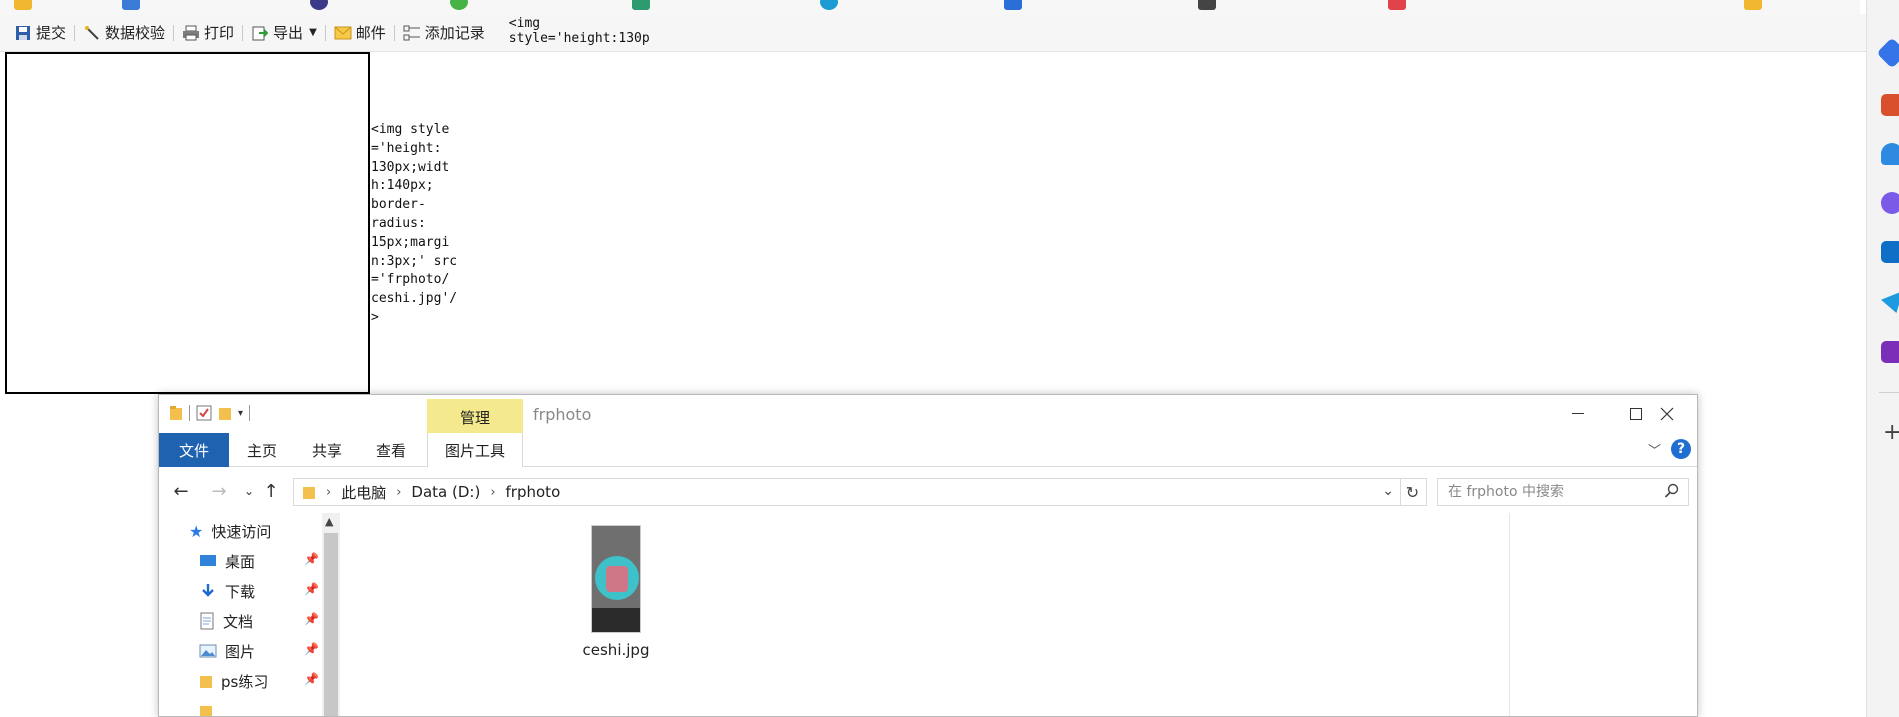 The height and width of the screenshot is (717, 1899). Describe the element at coordinates (1890, 252) in the screenshot. I see `outlook-icon` at that location.